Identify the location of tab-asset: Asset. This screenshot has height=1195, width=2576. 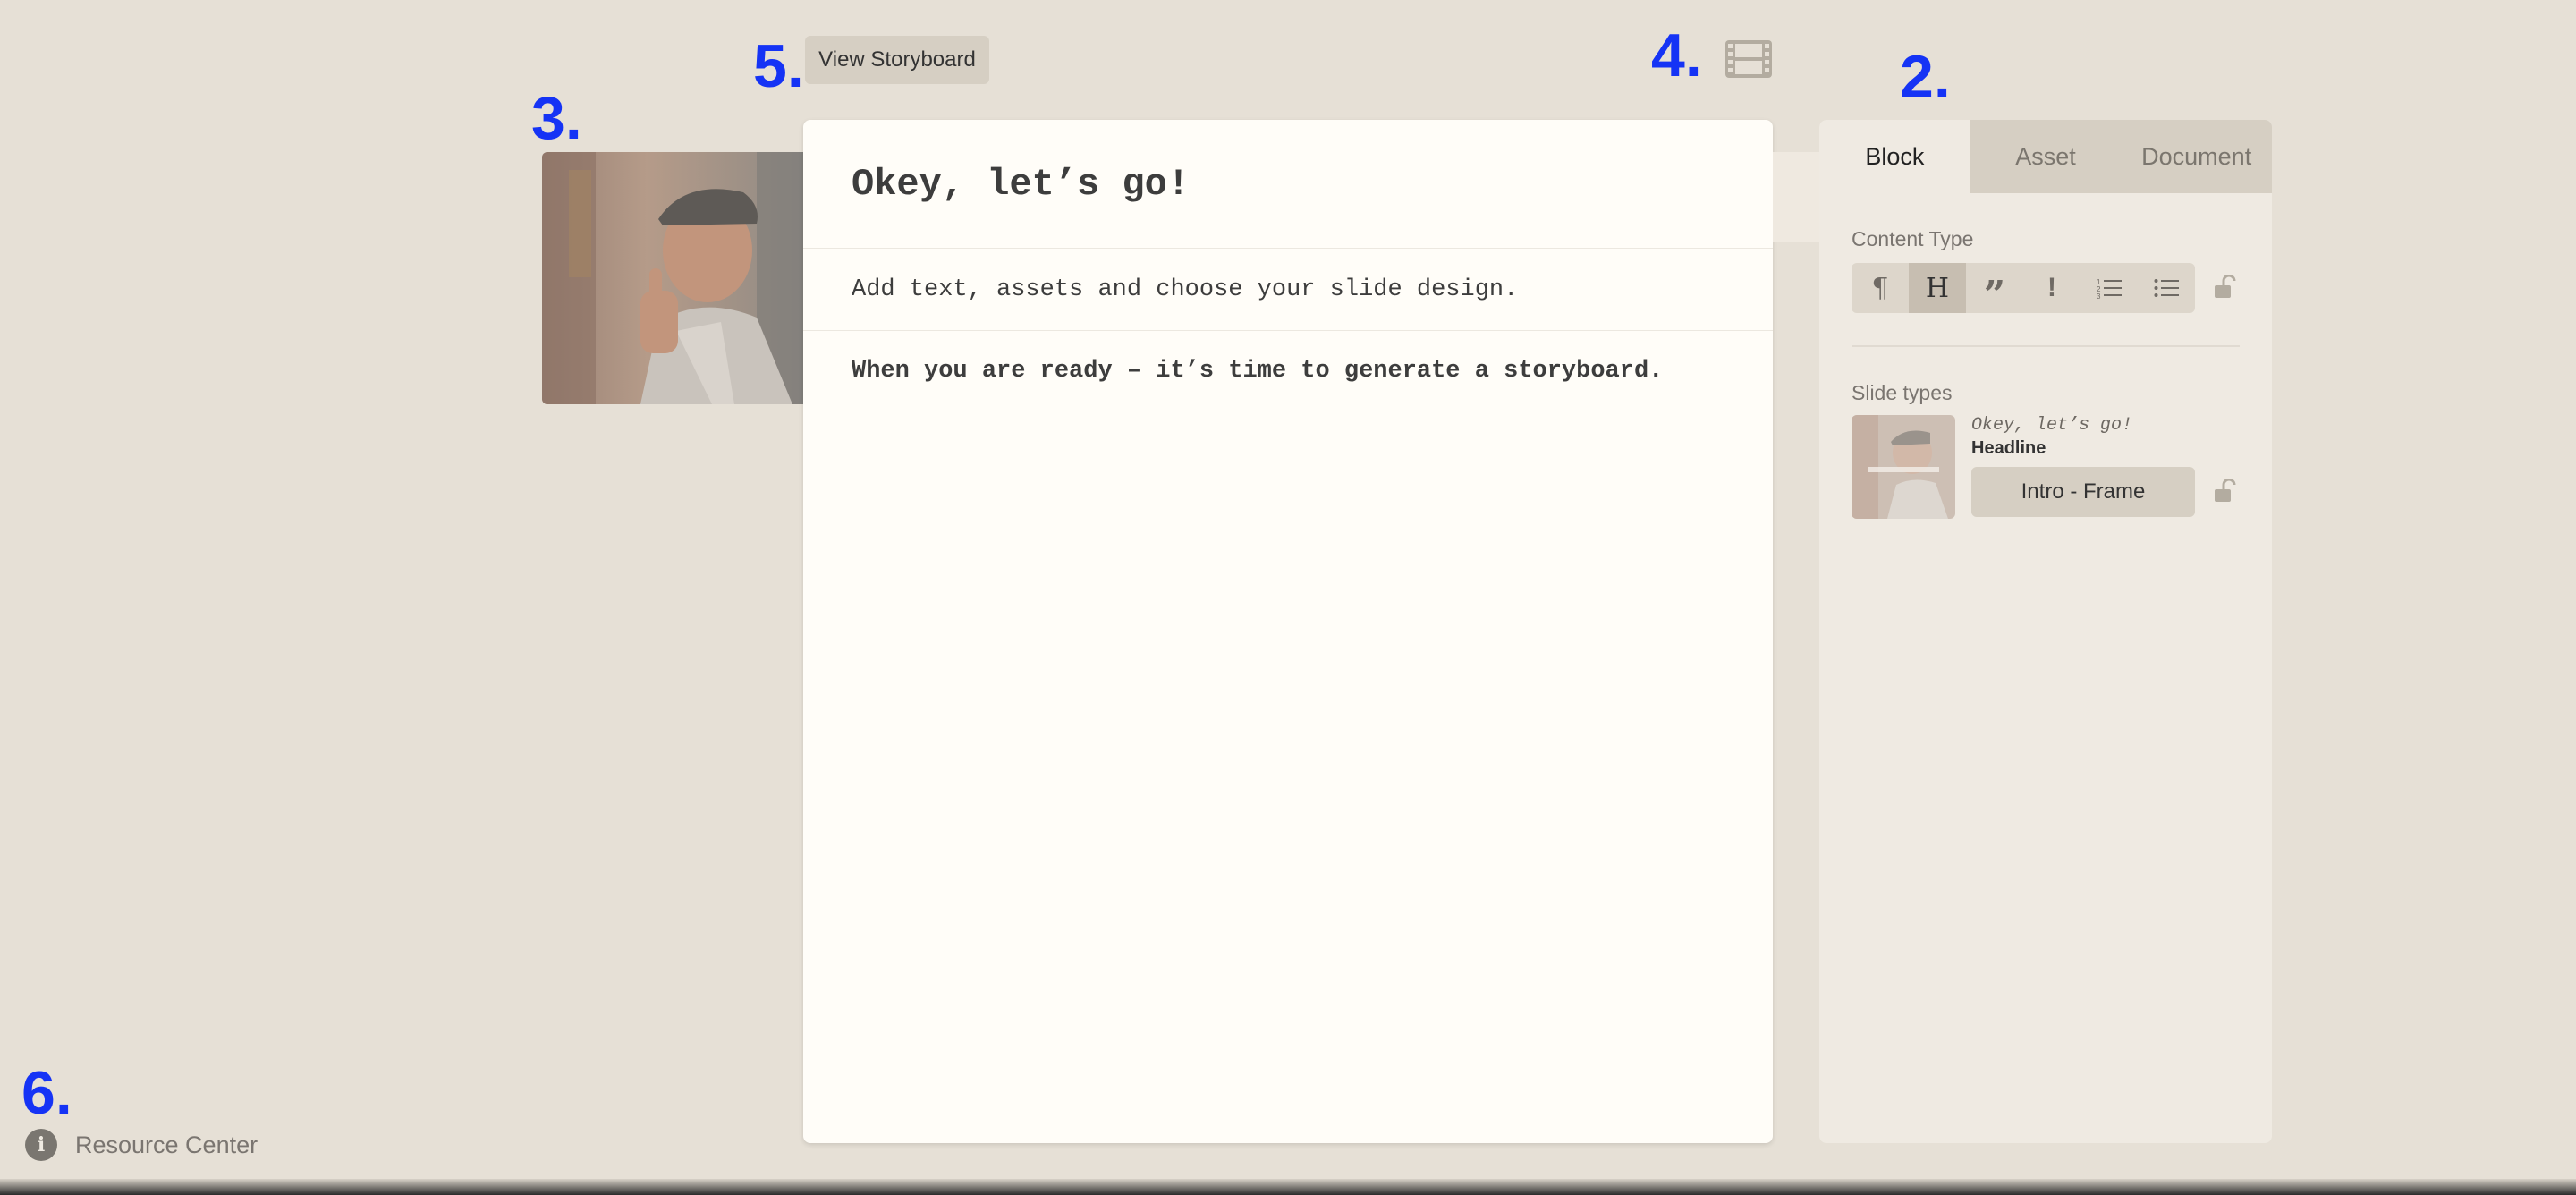
(2046, 156).